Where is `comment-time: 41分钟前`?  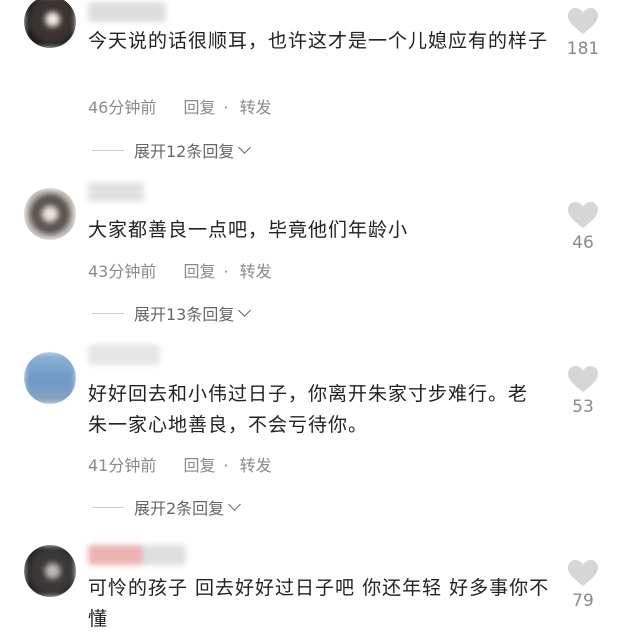 comment-time: 41分钟前 is located at coordinates (122, 465).